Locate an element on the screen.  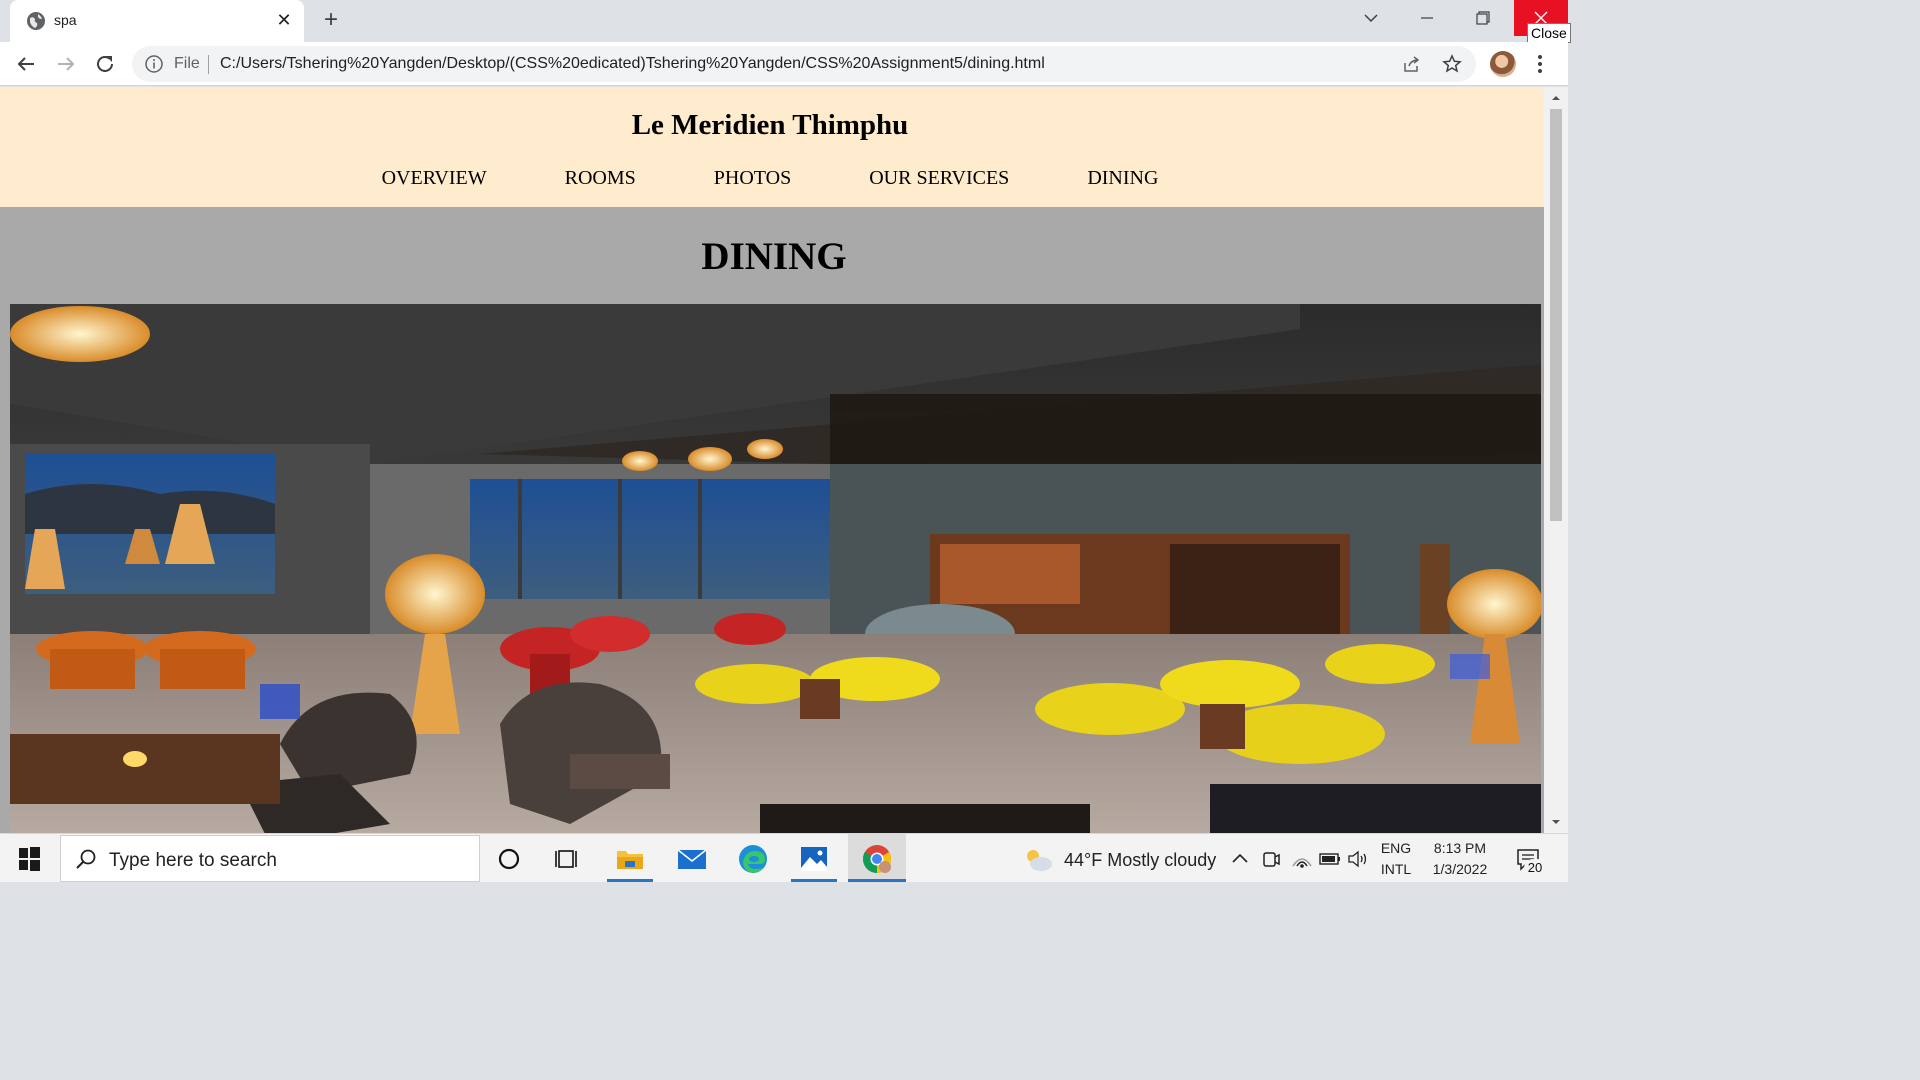
scroll-up-arrow-icon is located at coordinates (1556, 98).